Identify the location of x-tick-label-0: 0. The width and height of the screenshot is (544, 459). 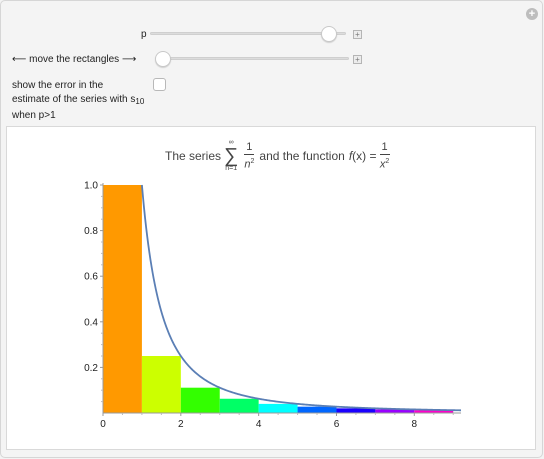
(103, 424).